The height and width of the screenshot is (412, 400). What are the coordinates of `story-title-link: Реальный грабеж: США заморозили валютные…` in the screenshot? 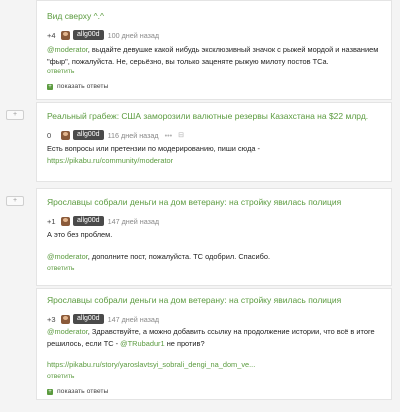 It's located at (207, 116).